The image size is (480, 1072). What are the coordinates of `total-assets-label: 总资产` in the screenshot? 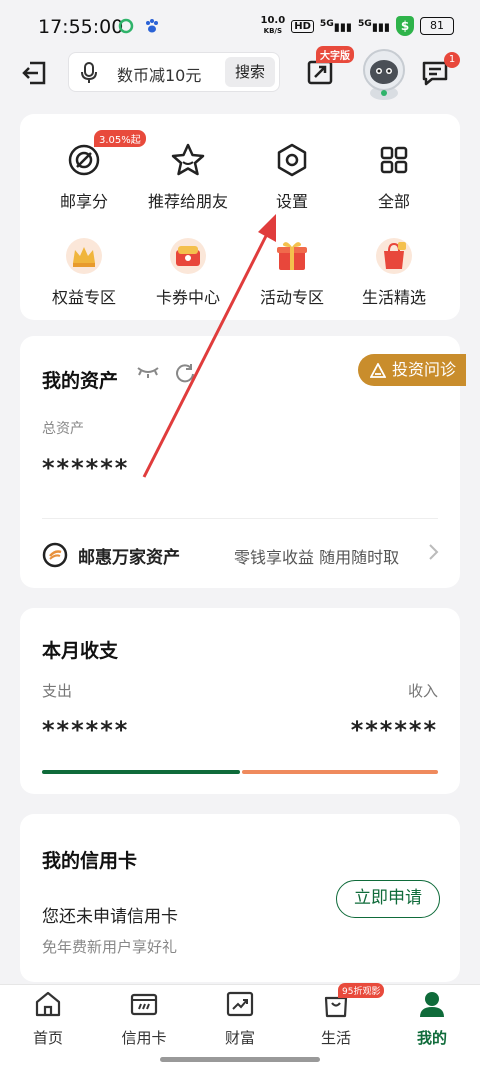 It's located at (63, 429).